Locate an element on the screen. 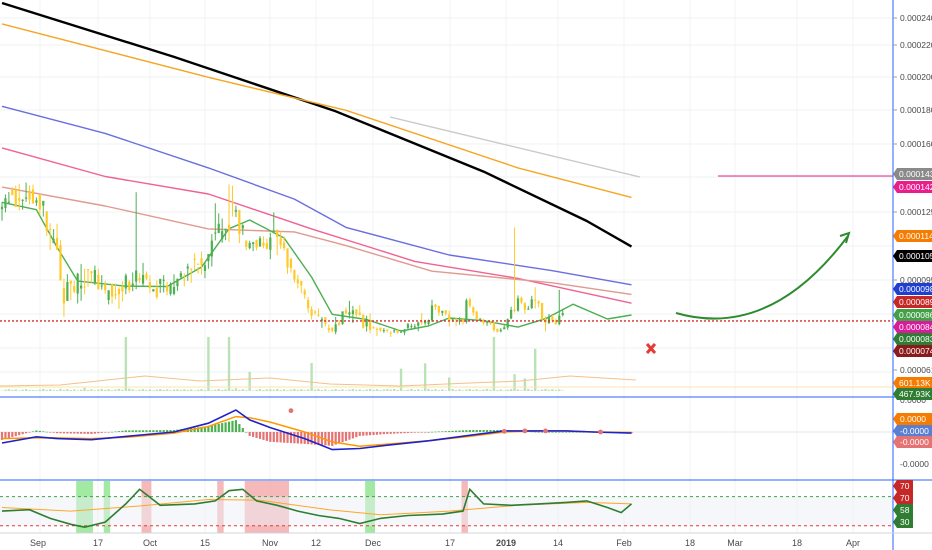 Image resolution: width=932 pixels, height=550 pixels. time-axis-label: 15 is located at coordinates (205, 543).